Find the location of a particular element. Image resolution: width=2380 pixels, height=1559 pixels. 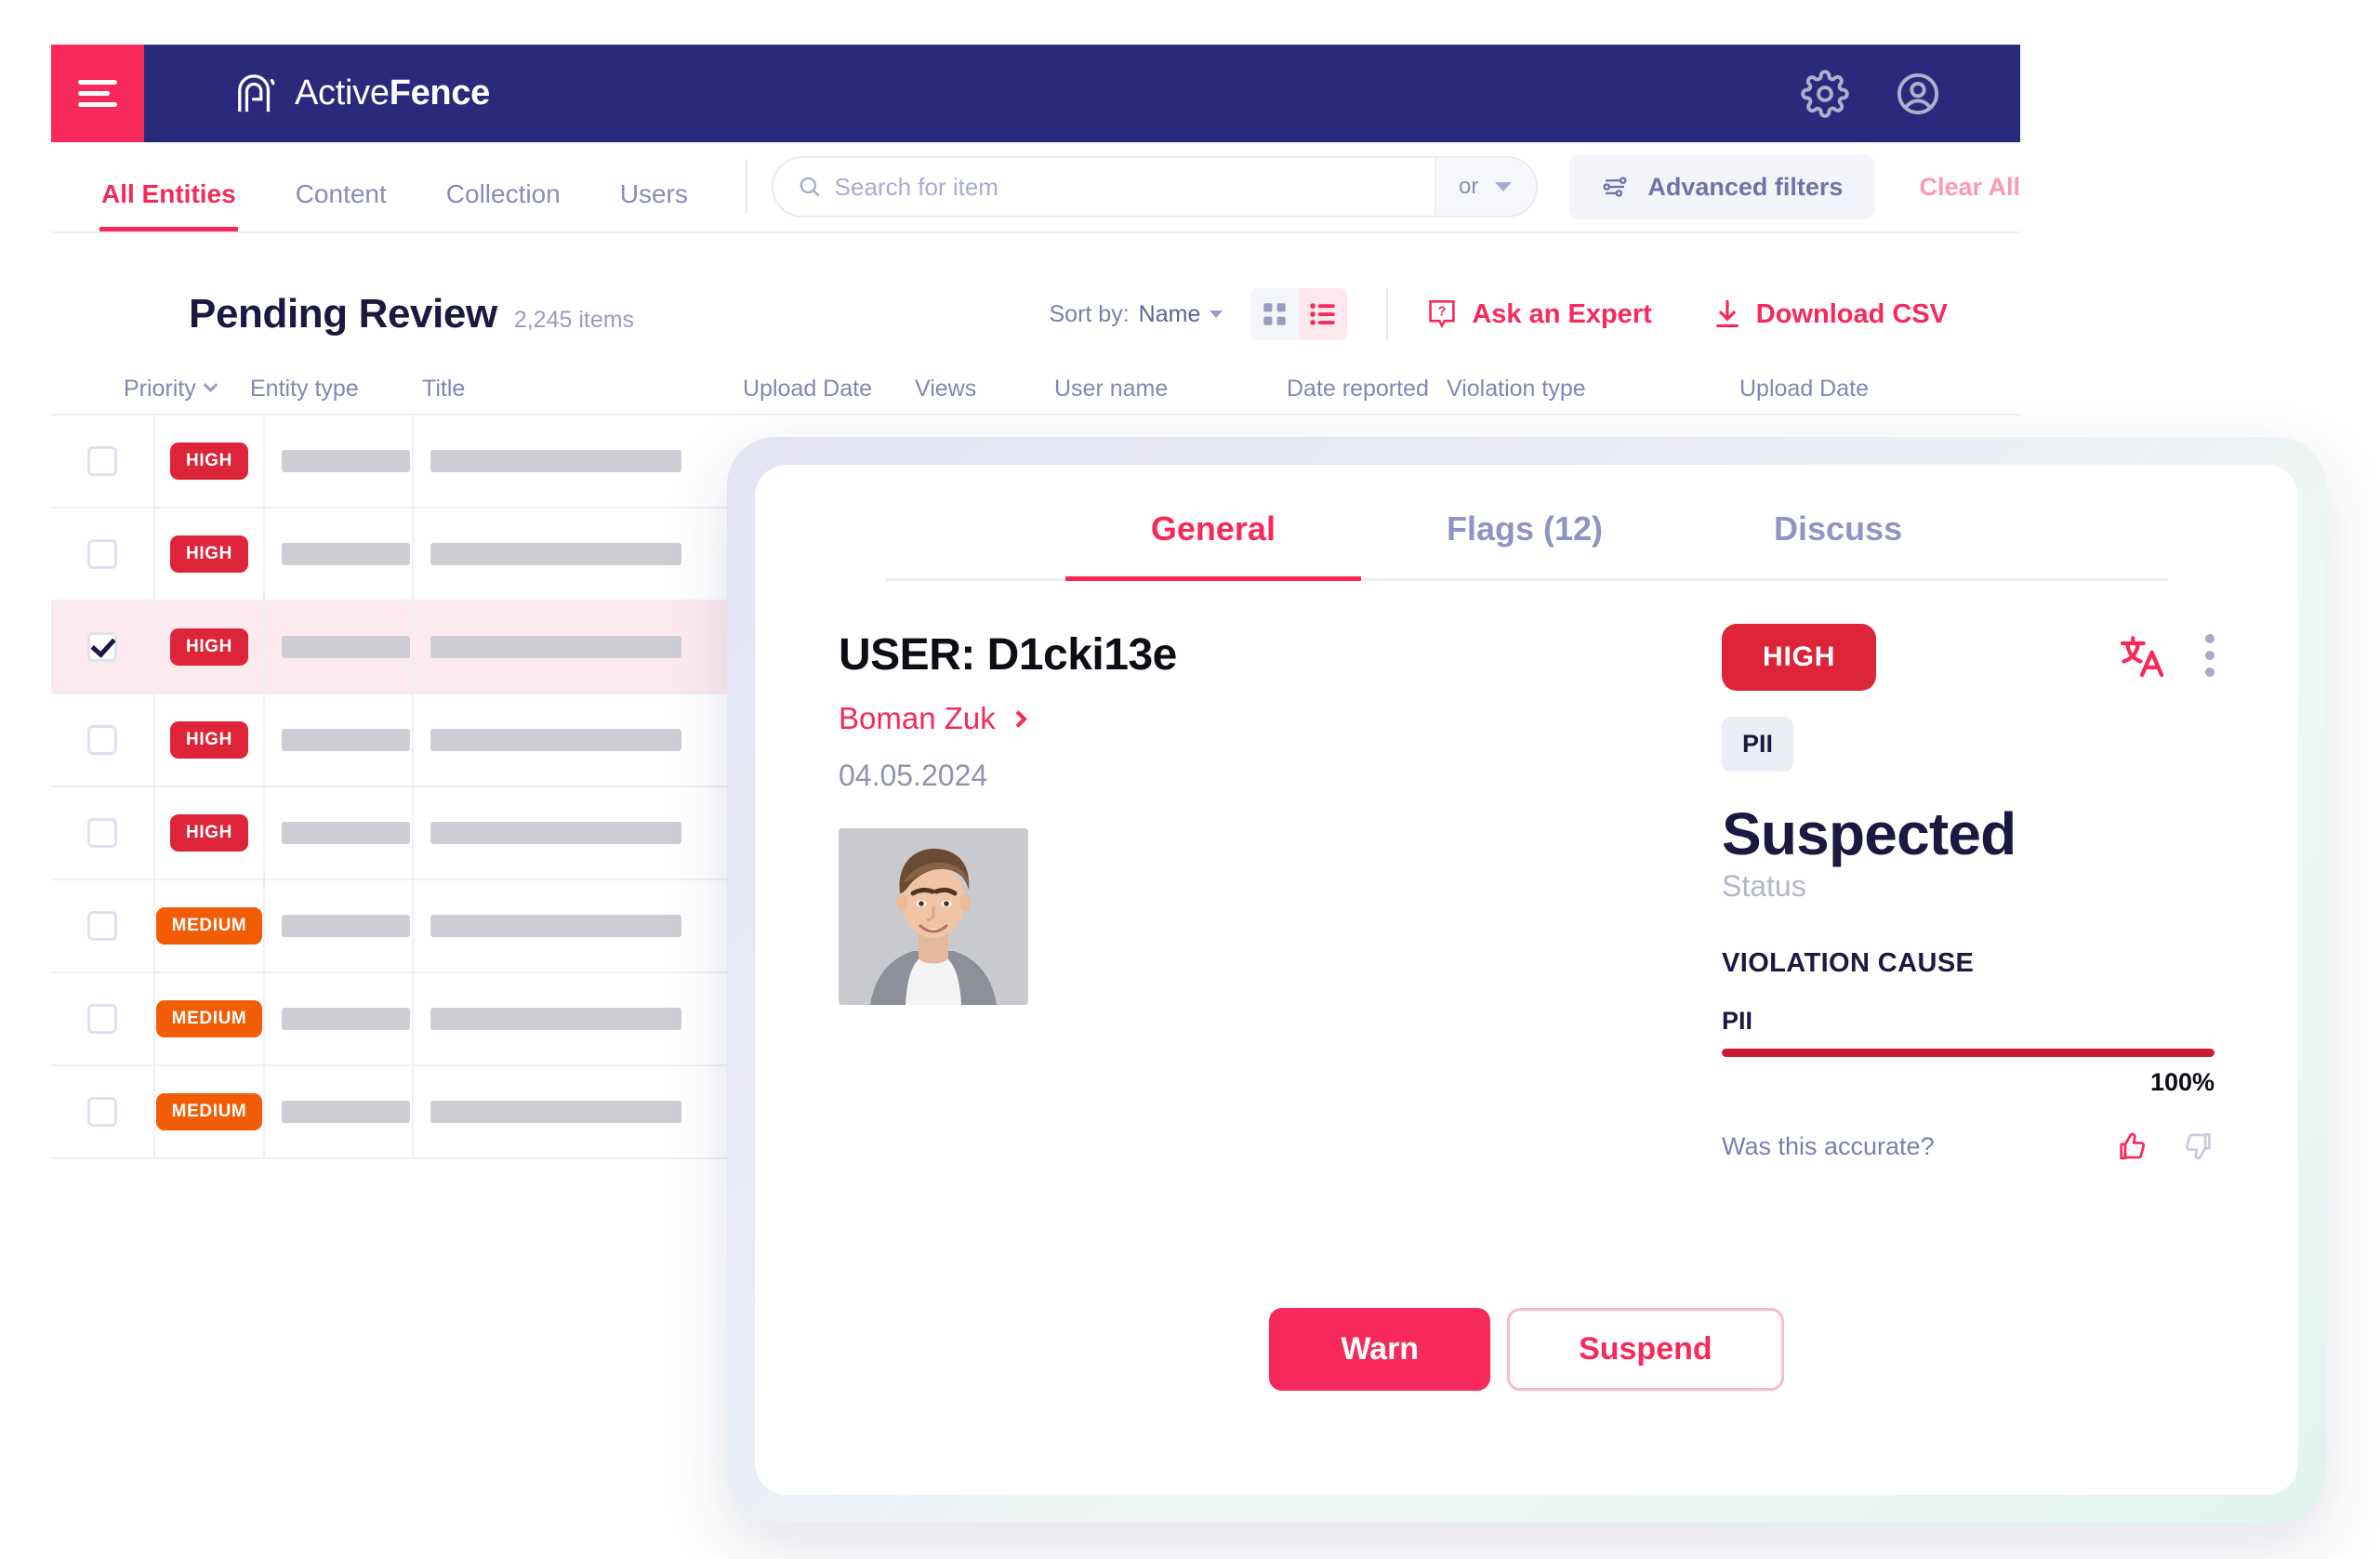

detail-status-label: Status is located at coordinates (1764, 886).